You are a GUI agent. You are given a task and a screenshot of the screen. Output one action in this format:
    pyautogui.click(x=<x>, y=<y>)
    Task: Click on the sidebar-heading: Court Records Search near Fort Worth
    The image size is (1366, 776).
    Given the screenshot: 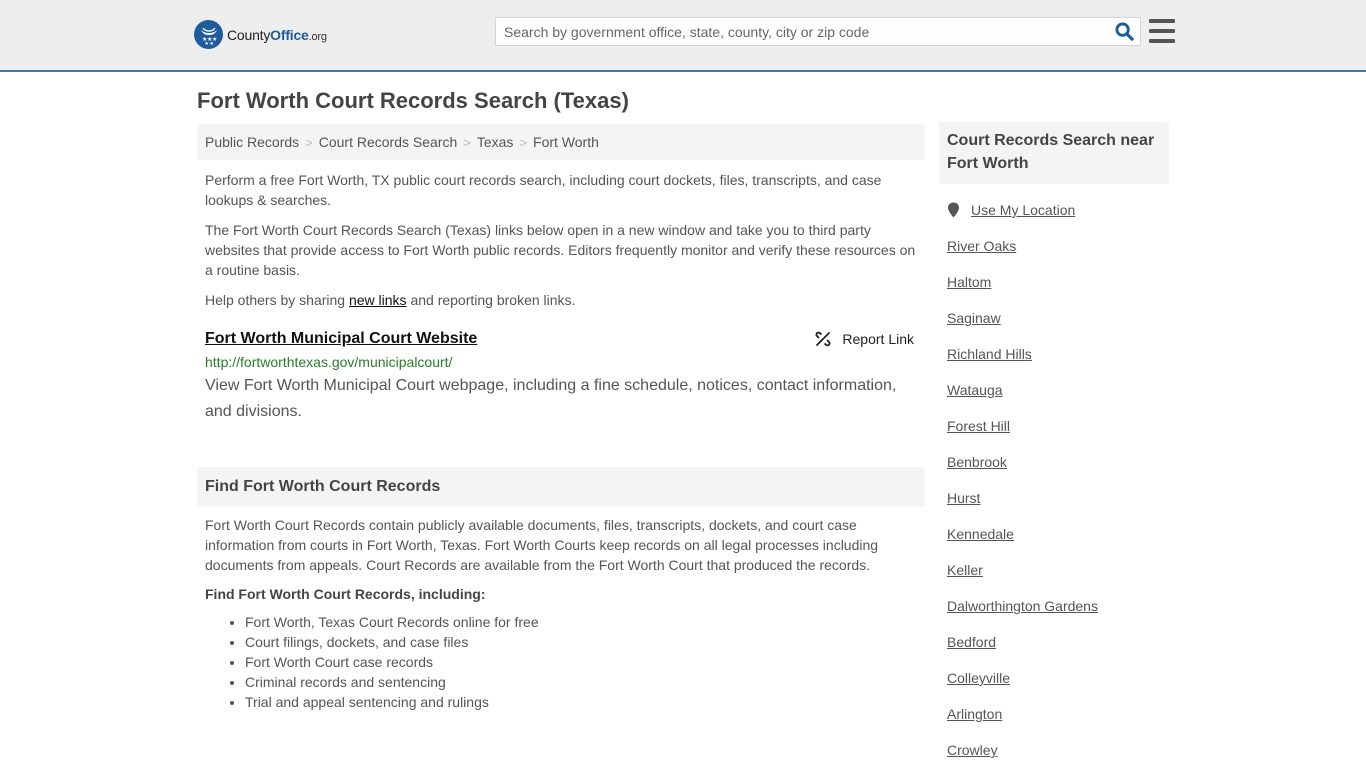 What is the action you would take?
    pyautogui.click(x=1054, y=153)
    